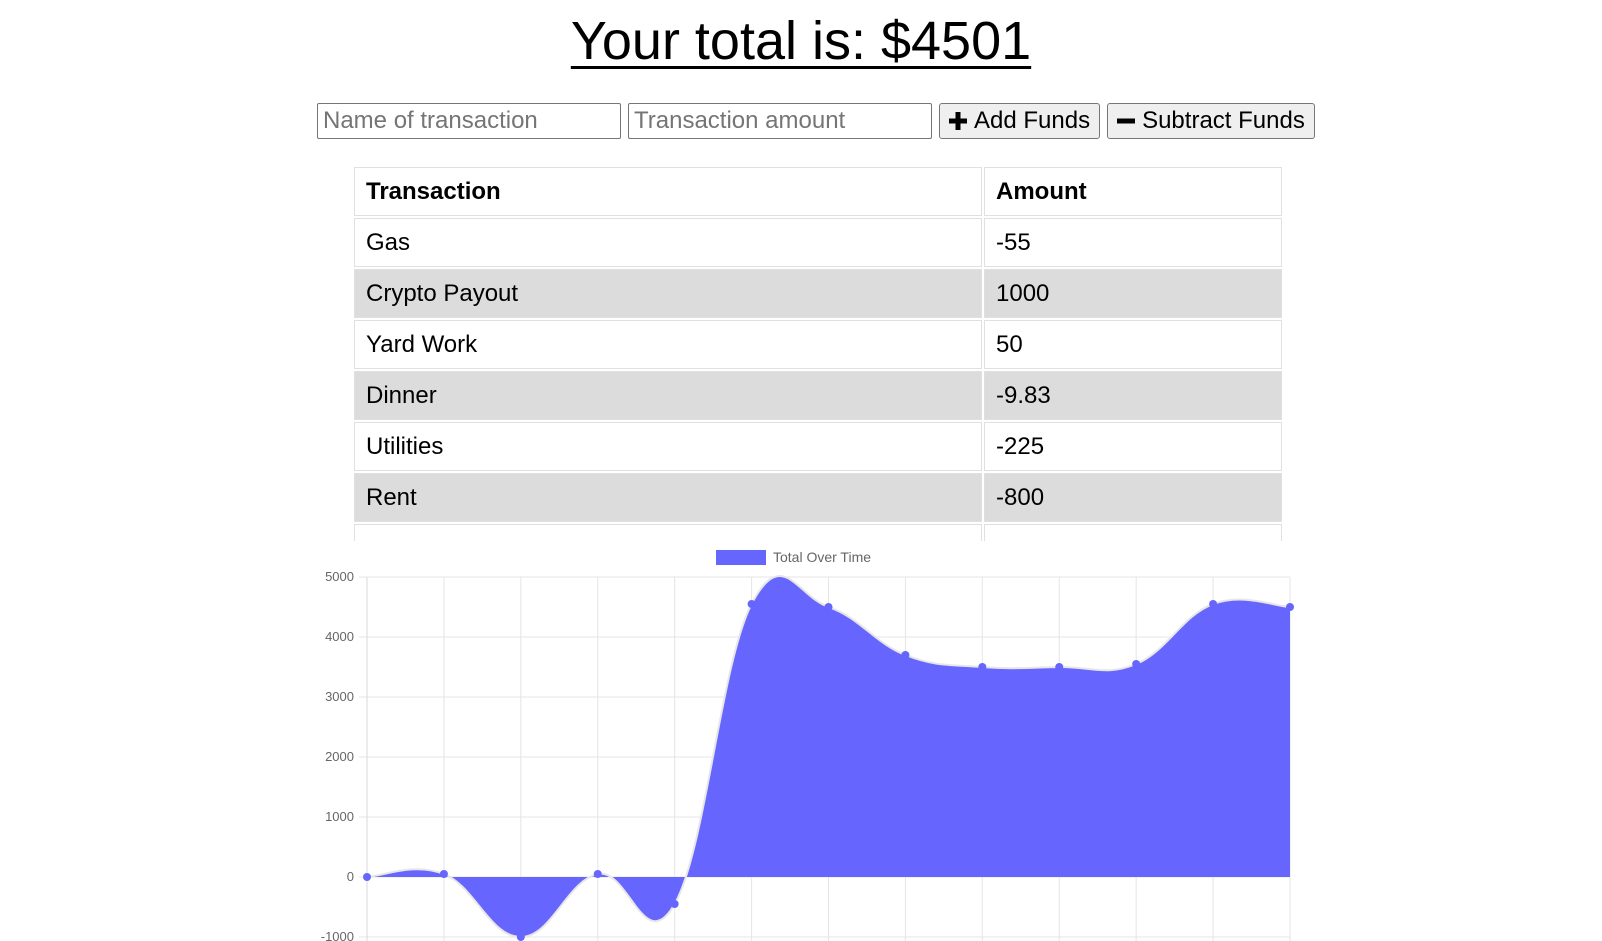  Describe the element at coordinates (668, 497) in the screenshot. I see `transaction-name: Rent` at that location.